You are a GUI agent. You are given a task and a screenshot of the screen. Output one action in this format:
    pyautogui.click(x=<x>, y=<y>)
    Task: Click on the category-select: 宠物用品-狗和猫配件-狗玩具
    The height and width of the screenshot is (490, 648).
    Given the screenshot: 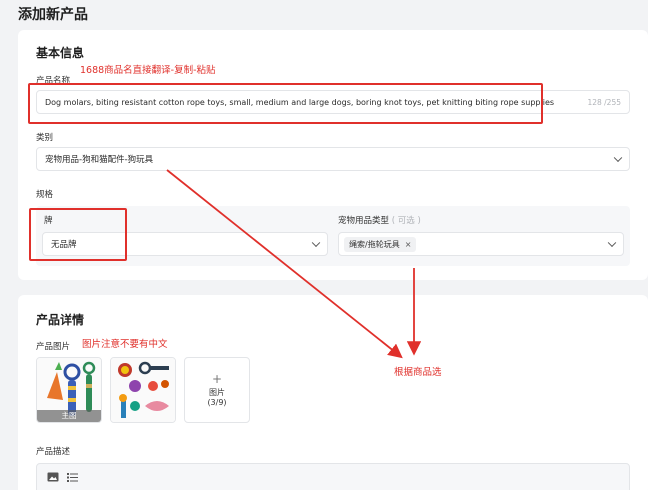 What is the action you would take?
    pyautogui.click(x=333, y=159)
    